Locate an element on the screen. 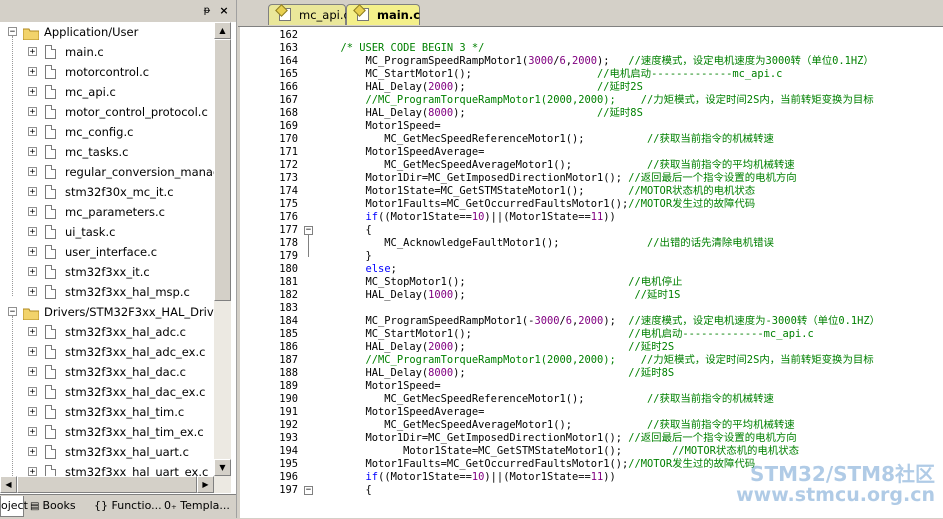  vertical-scrollbar: ▲ ▼ is located at coordinates (222, 249).